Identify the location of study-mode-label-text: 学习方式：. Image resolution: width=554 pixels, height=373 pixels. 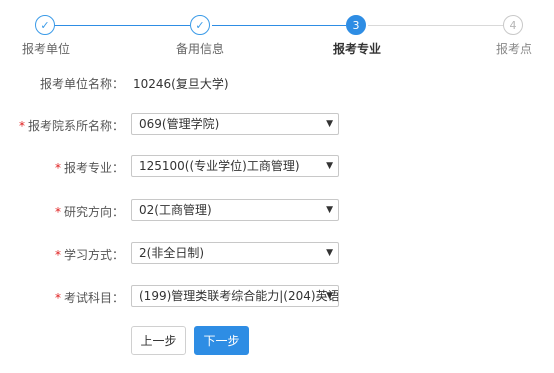
(93, 255).